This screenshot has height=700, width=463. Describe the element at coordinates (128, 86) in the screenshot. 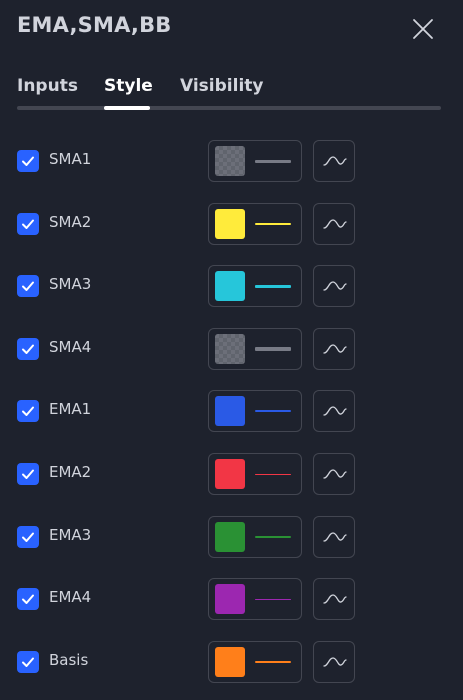

I see `tab-style: Style` at that location.